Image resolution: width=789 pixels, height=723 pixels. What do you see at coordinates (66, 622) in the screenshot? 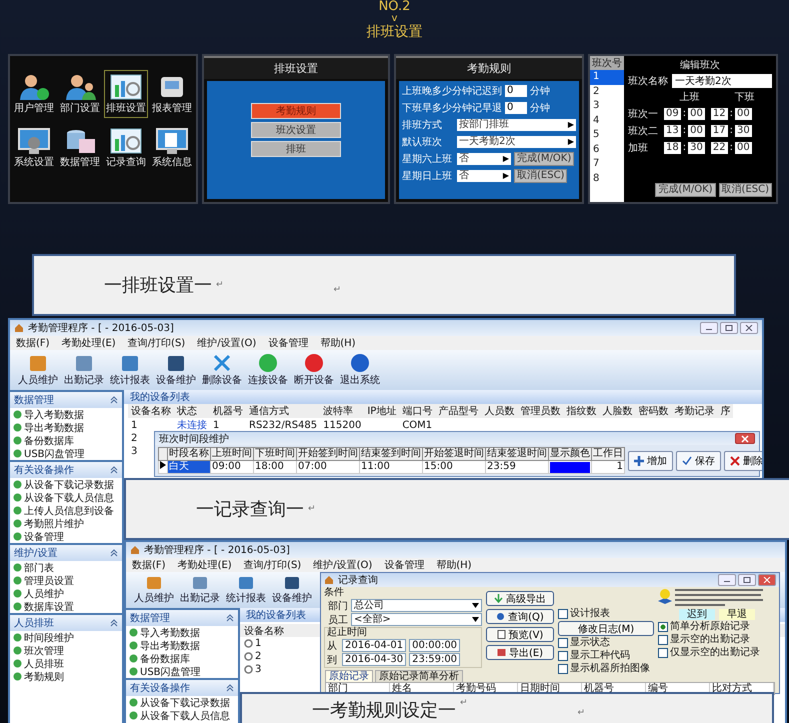
I see `sidebar-group-header: 人员排班` at bounding box center [66, 622].